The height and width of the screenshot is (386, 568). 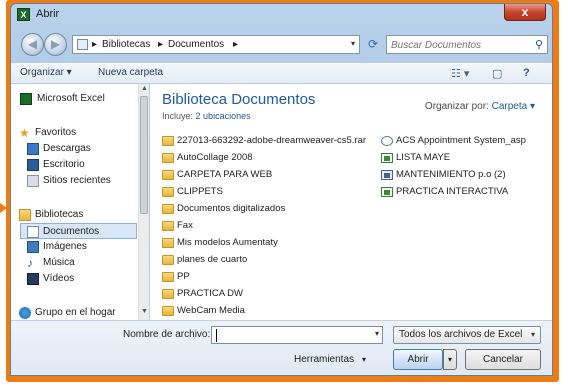 What do you see at coordinates (503, 359) in the screenshot?
I see `cancel-button: Cancelar` at bounding box center [503, 359].